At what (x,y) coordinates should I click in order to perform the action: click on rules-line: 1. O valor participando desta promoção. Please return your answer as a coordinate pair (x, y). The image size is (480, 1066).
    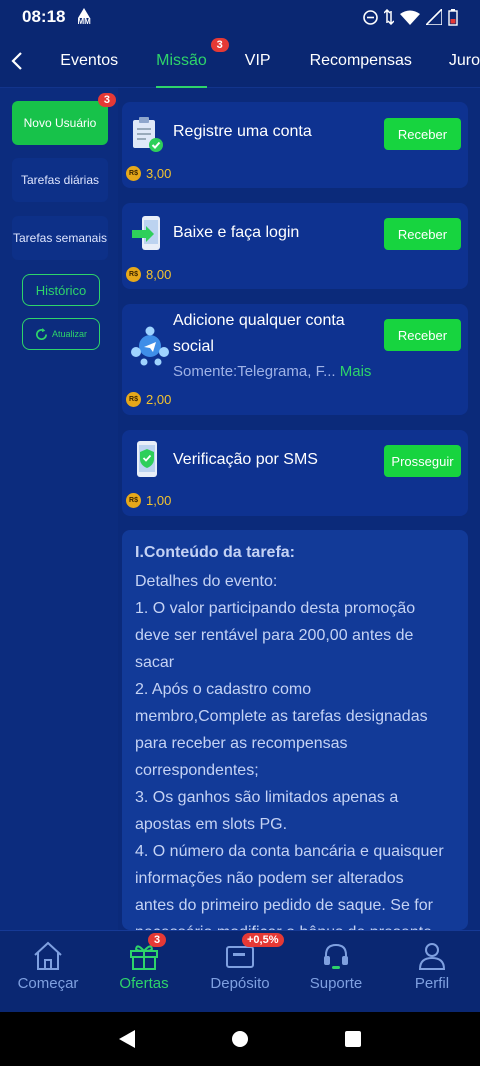
    Looking at the image, I should click on (275, 608).